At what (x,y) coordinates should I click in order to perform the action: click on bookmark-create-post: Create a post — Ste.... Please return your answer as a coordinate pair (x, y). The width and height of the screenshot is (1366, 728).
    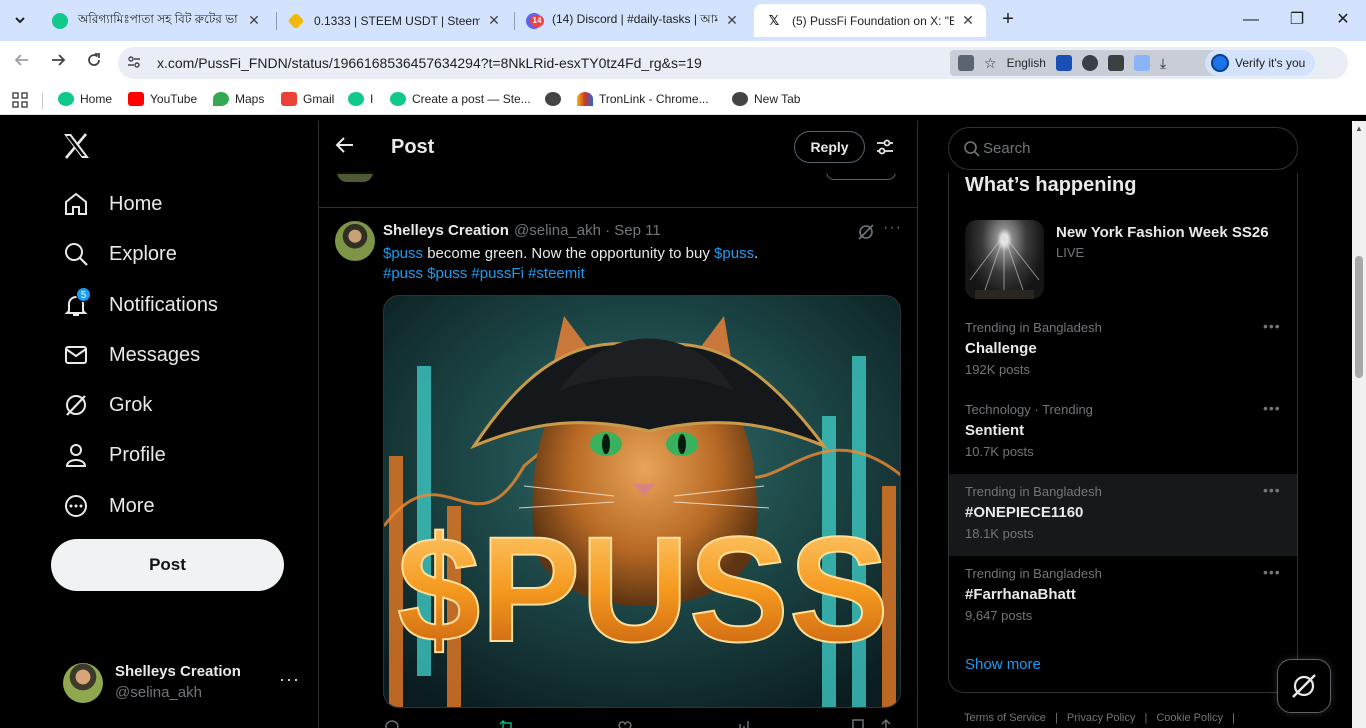
    Looking at the image, I should click on (460, 99).